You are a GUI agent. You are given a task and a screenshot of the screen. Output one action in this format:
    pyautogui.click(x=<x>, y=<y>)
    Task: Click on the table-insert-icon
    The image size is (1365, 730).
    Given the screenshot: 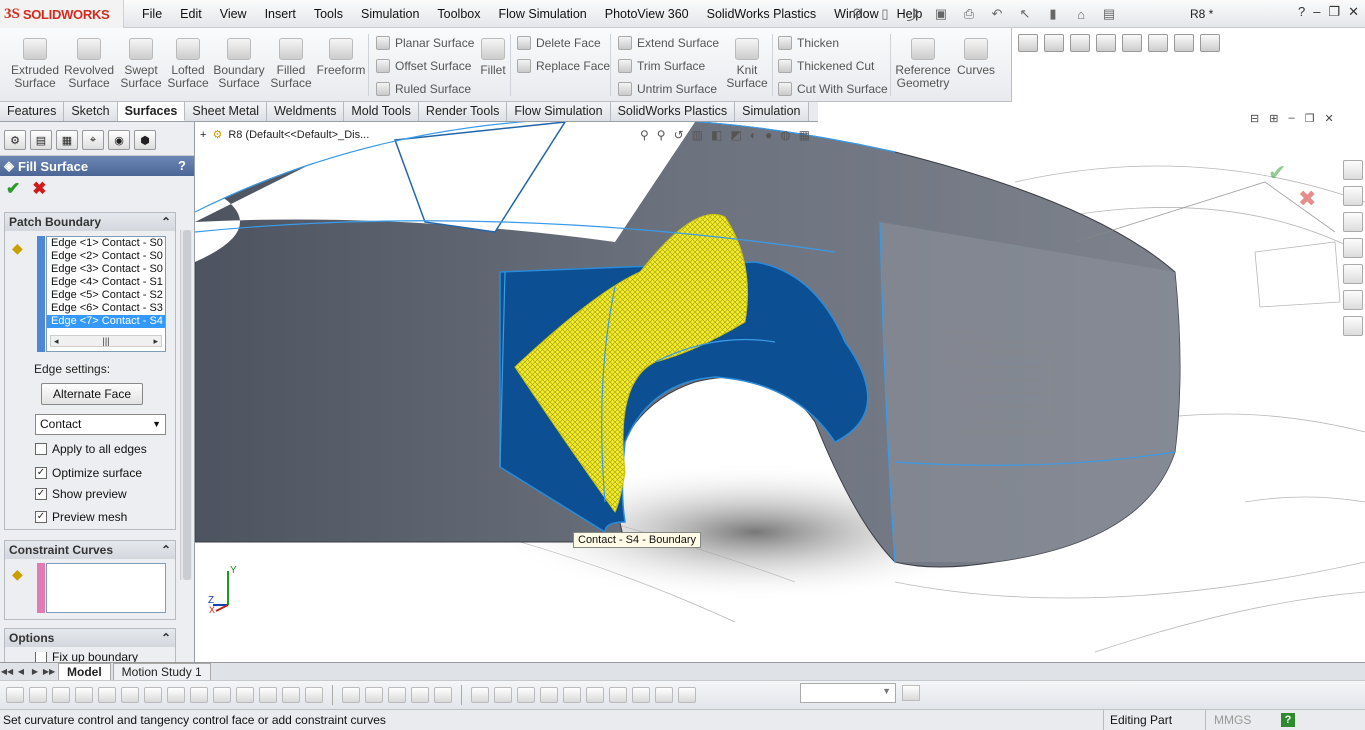 What is the action you would take?
    pyautogui.click(x=480, y=695)
    